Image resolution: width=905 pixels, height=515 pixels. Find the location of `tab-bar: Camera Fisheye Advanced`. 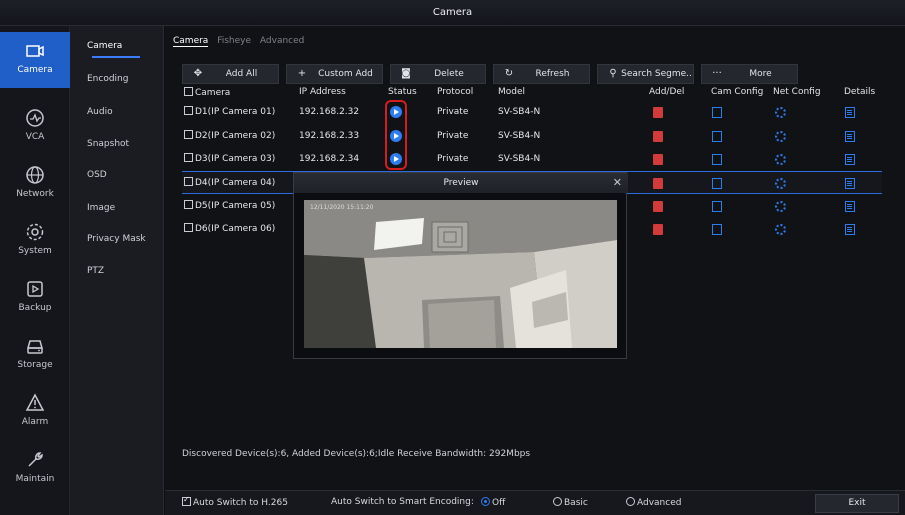

tab-bar: Camera Fisheye Advanced is located at coordinates (241, 44).